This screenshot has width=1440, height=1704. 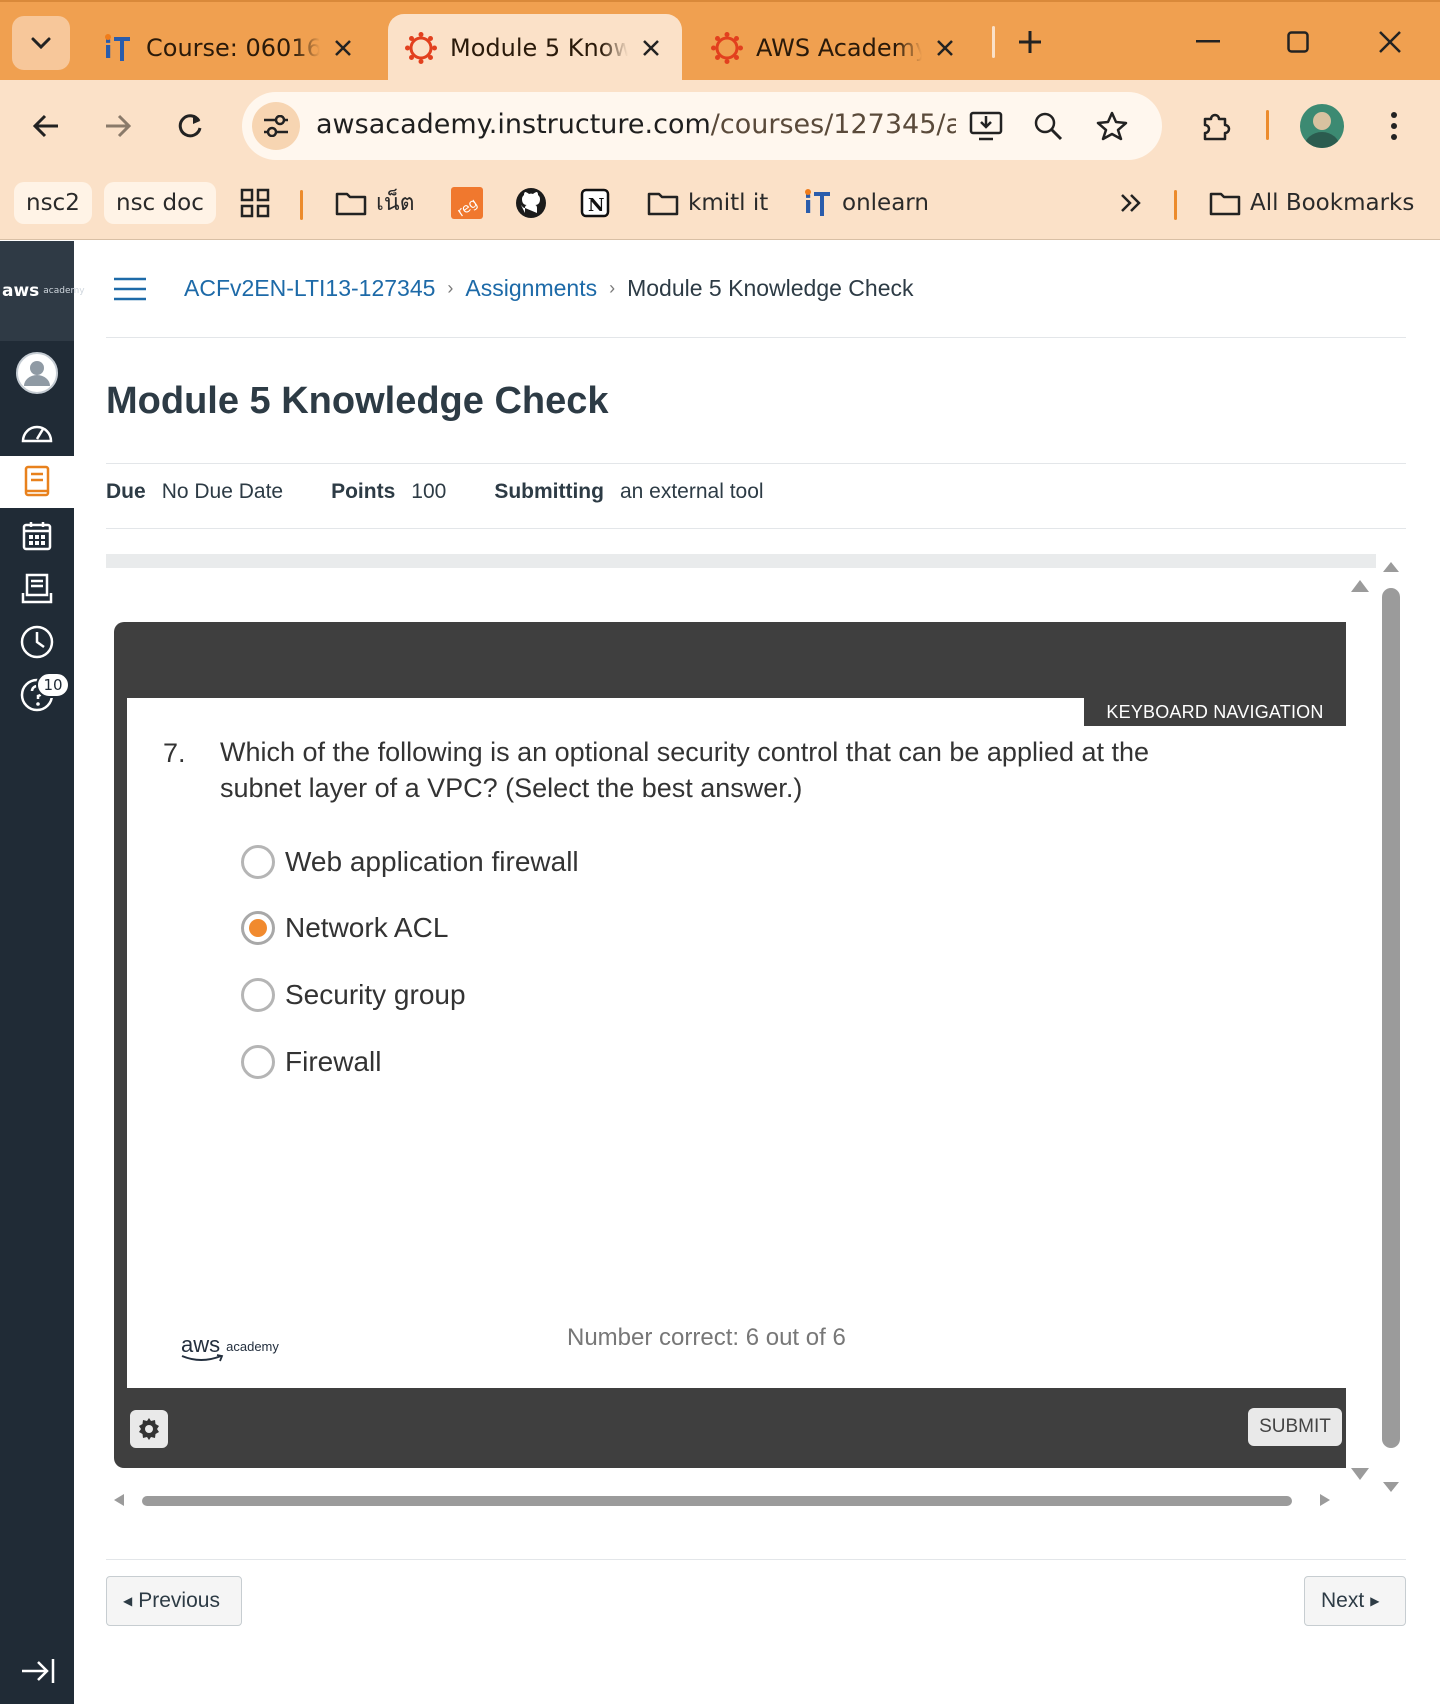 I want to click on hamburger-menu-icon, so click(x=130, y=289).